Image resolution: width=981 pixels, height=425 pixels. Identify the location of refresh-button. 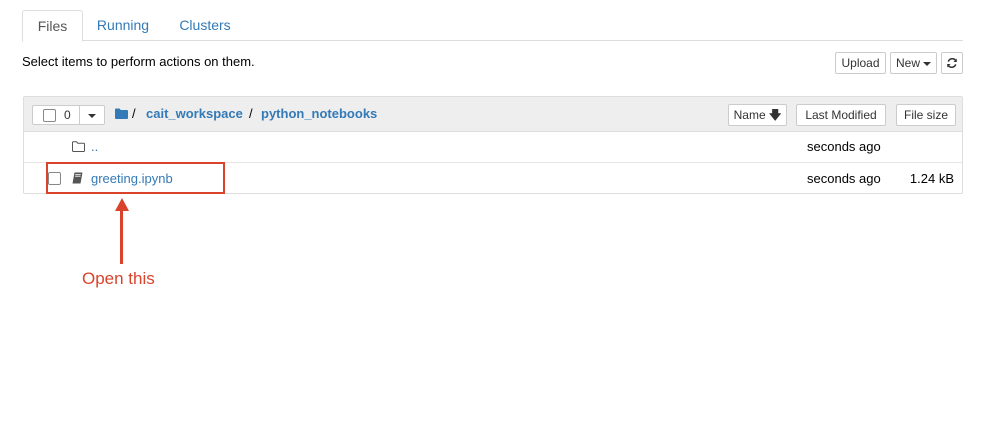
(952, 63).